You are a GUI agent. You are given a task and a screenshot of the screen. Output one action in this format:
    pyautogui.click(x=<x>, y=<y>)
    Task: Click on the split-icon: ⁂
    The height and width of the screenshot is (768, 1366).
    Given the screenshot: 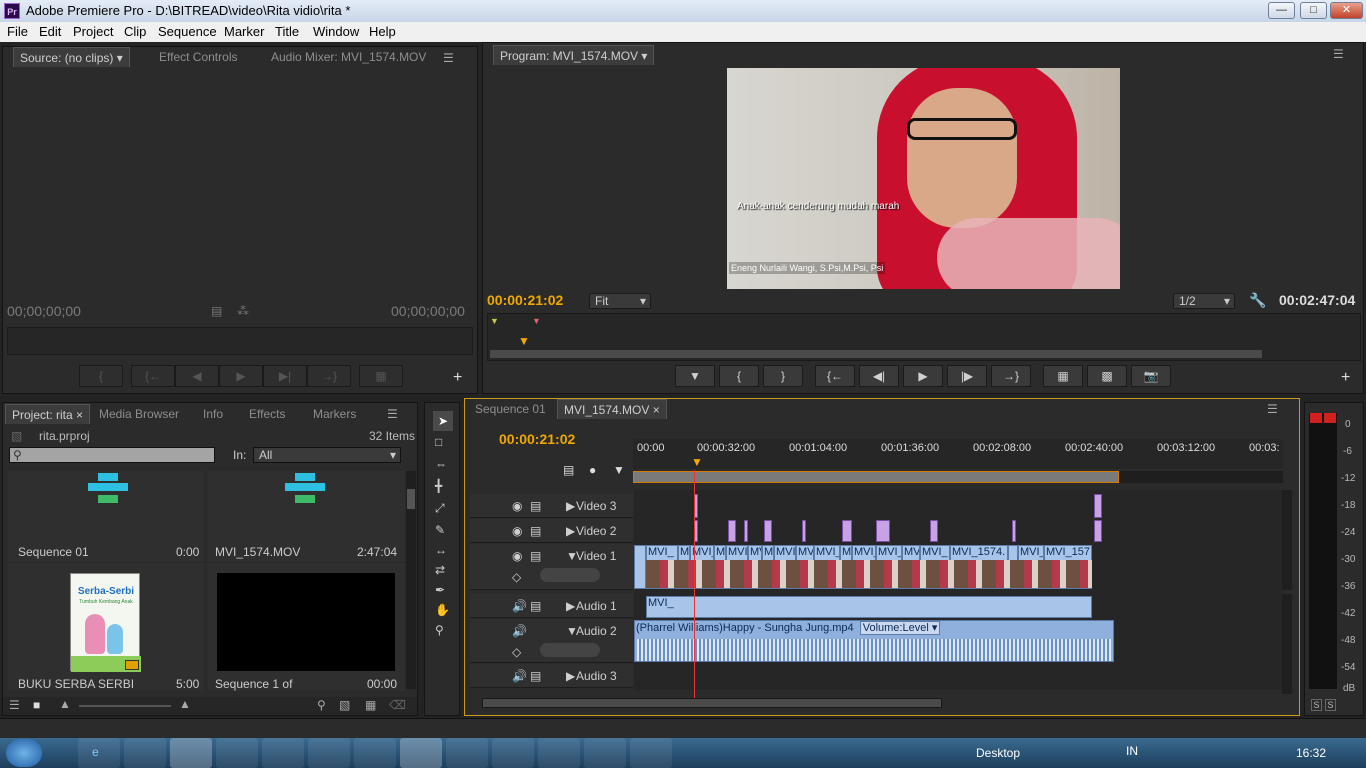 What is the action you would take?
    pyautogui.click(x=243, y=311)
    